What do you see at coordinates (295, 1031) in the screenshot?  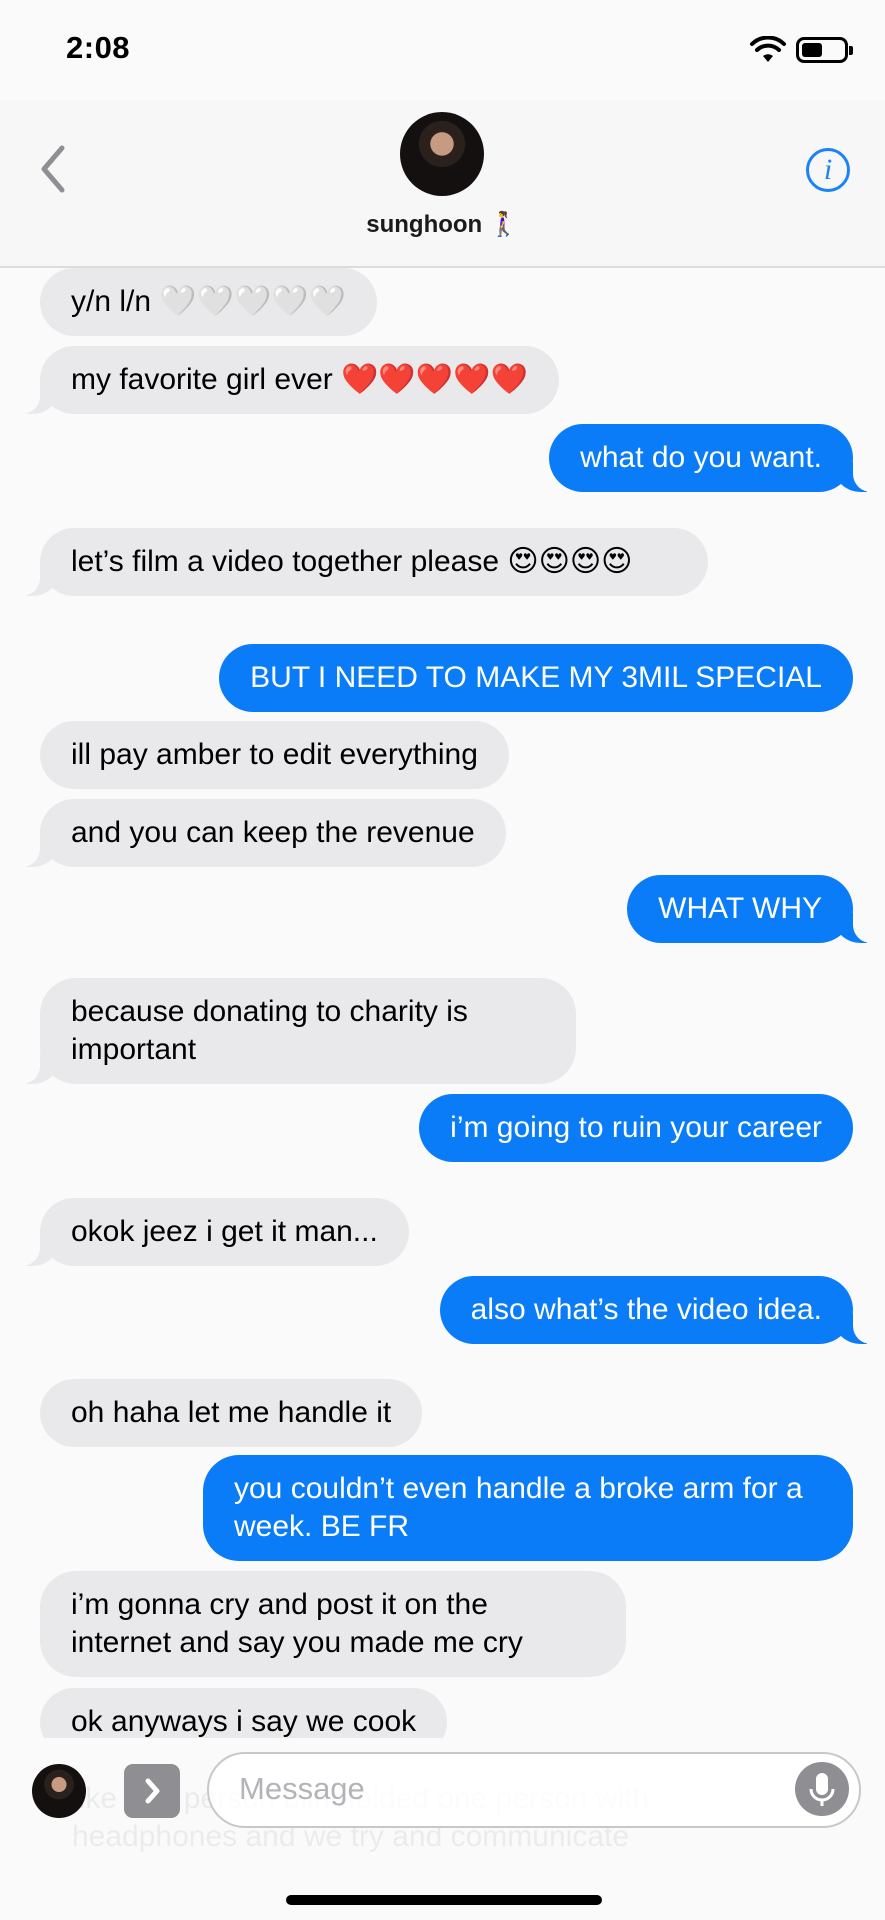 I see `message-received: because donating to charity is important` at bounding box center [295, 1031].